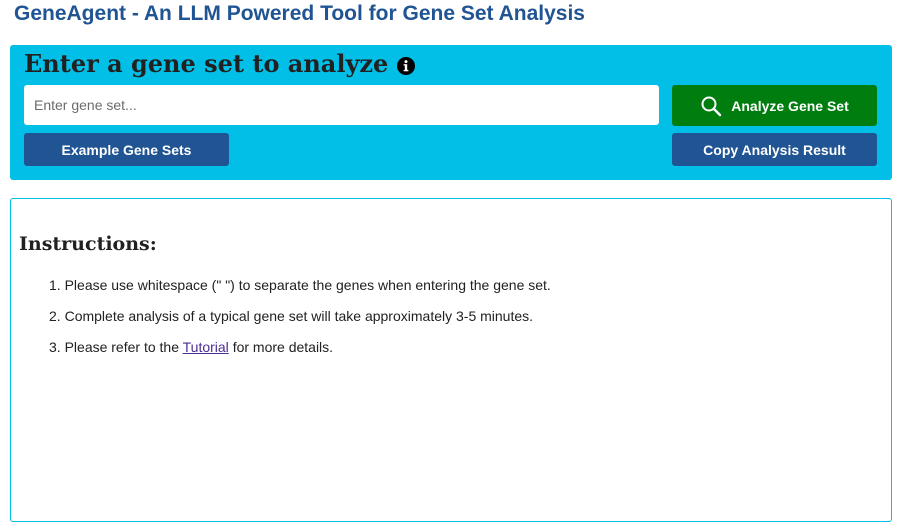 This screenshot has width=900, height=527. I want to click on gene-set-input, so click(341, 105).